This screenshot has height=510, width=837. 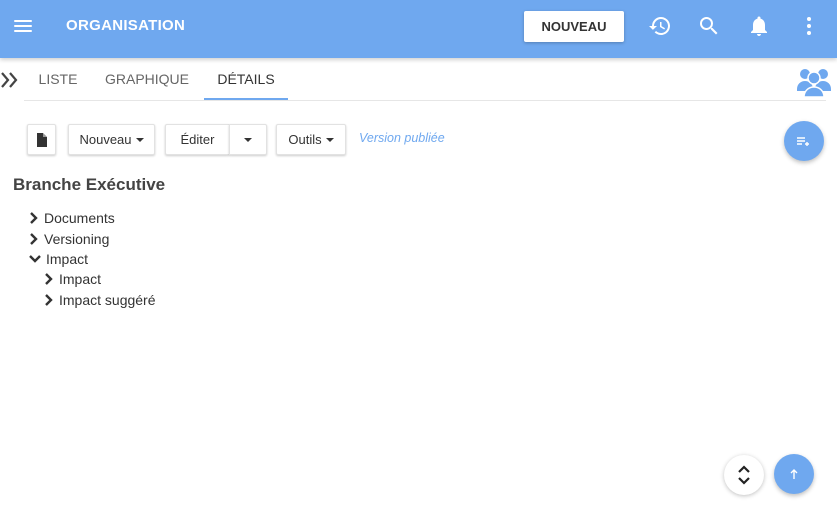 I want to click on search-icon, so click(x=709, y=26).